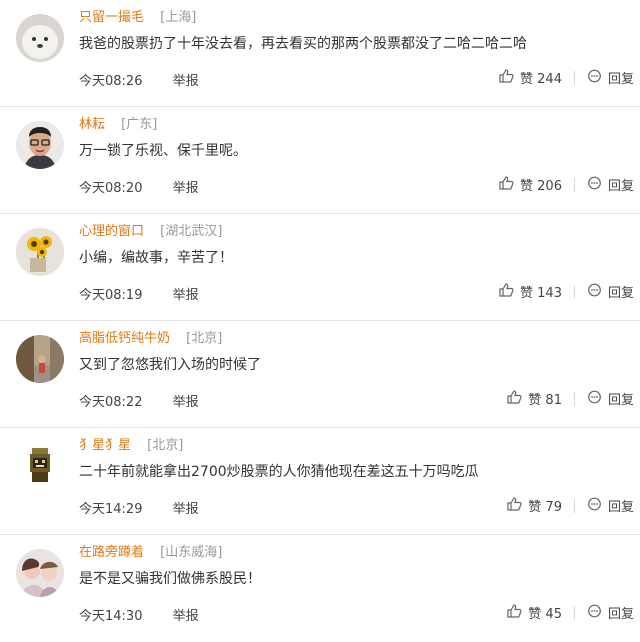 The height and width of the screenshot is (642, 640). I want to click on comment-header: 只留一撮毛 [上海], so click(137, 15).